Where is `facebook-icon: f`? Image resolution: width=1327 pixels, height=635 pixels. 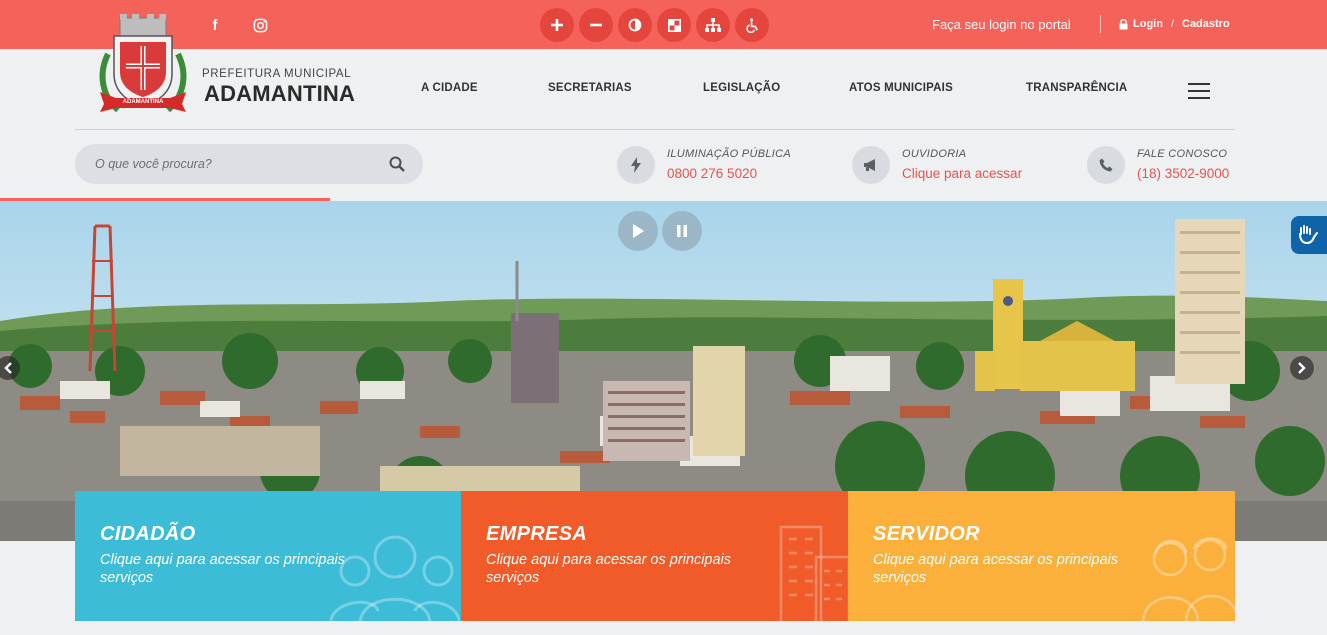
facebook-icon: f is located at coordinates (215, 25).